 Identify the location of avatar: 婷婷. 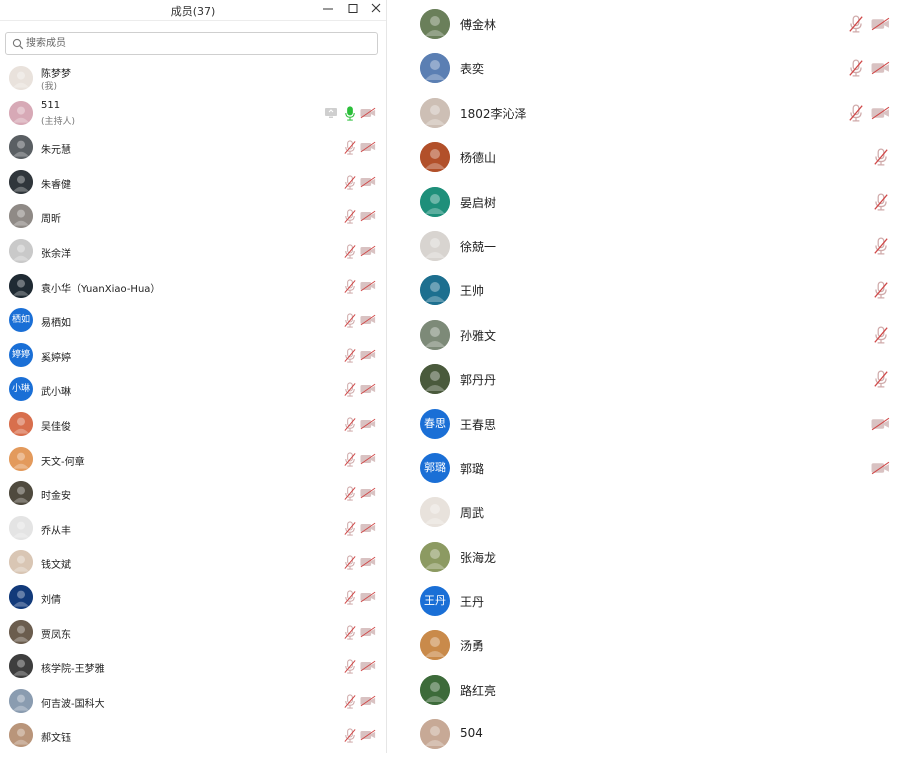
(21, 354).